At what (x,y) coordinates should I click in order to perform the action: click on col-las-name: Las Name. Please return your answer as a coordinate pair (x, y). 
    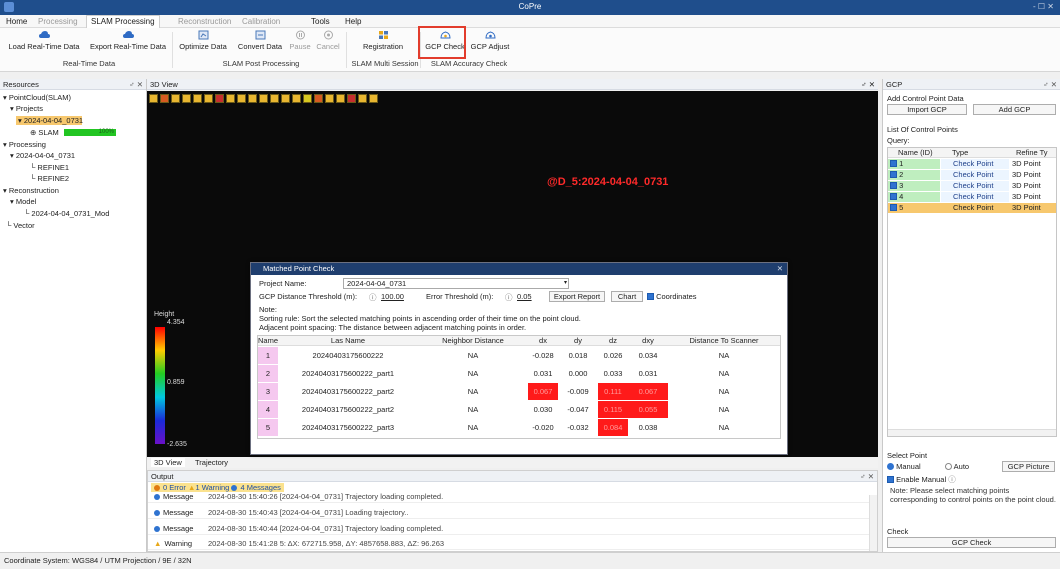
    Looking at the image, I should click on (348, 340).